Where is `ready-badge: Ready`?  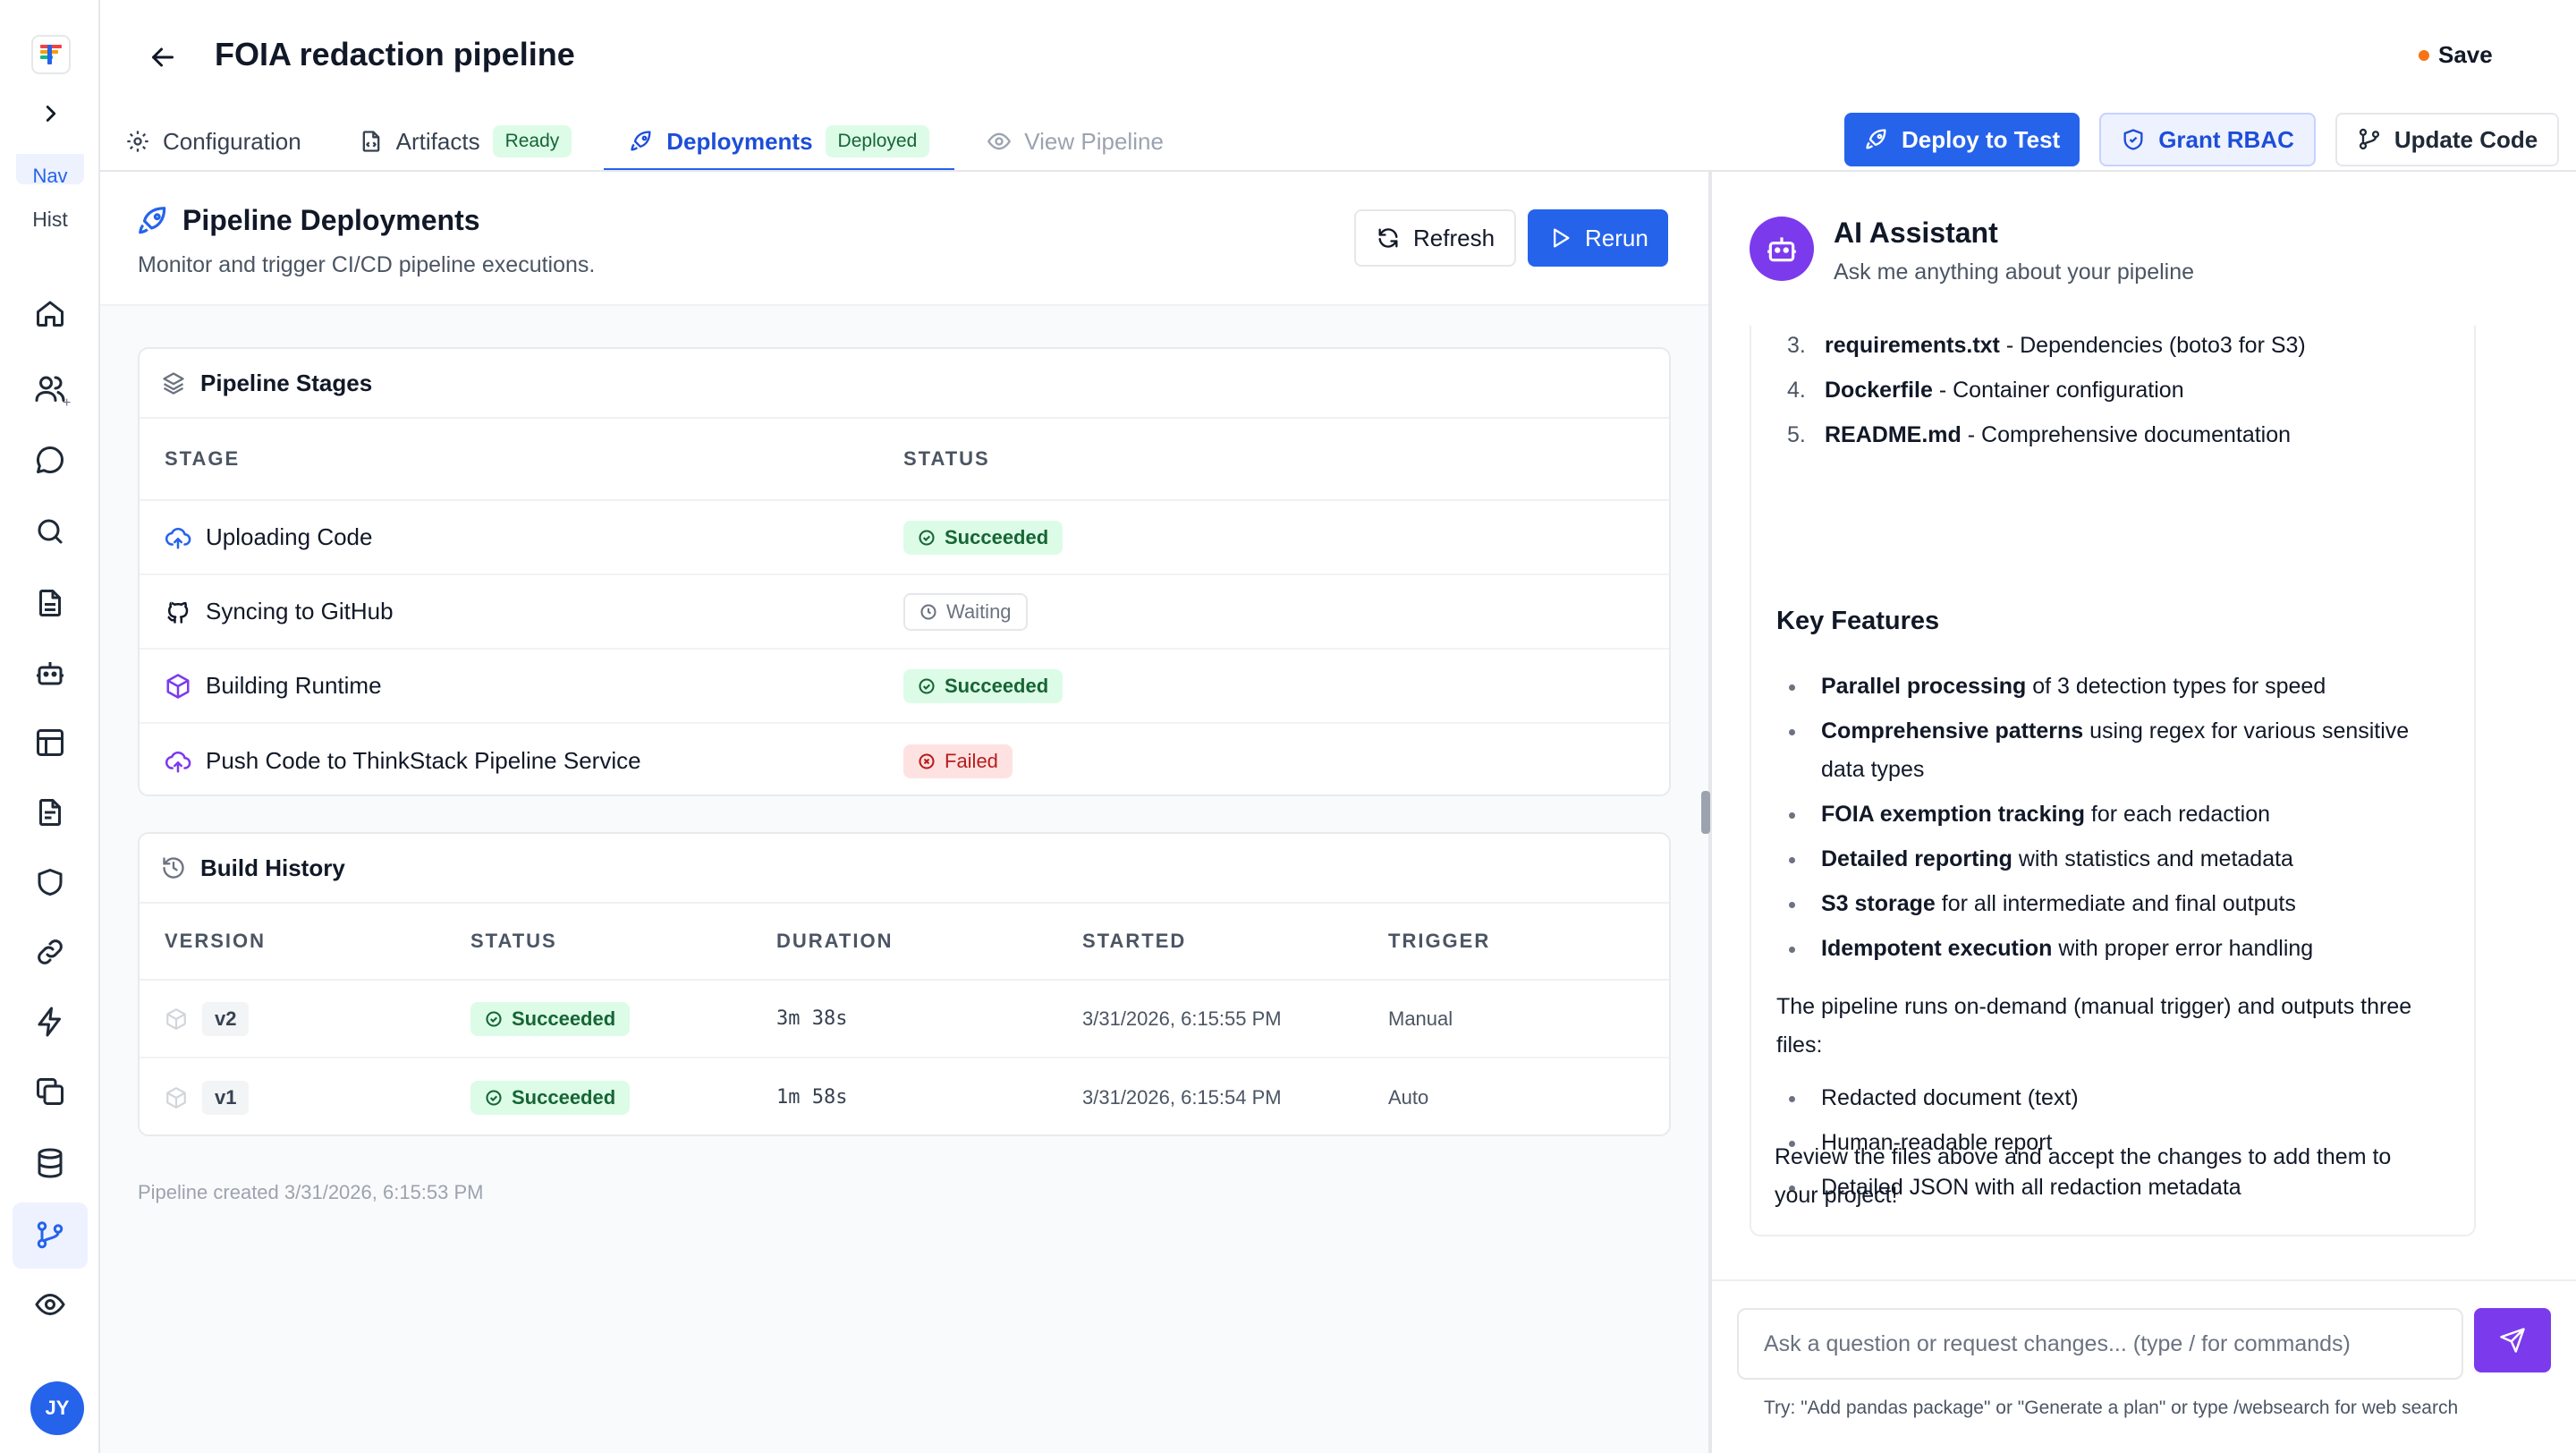 ready-badge: Ready is located at coordinates (532, 141).